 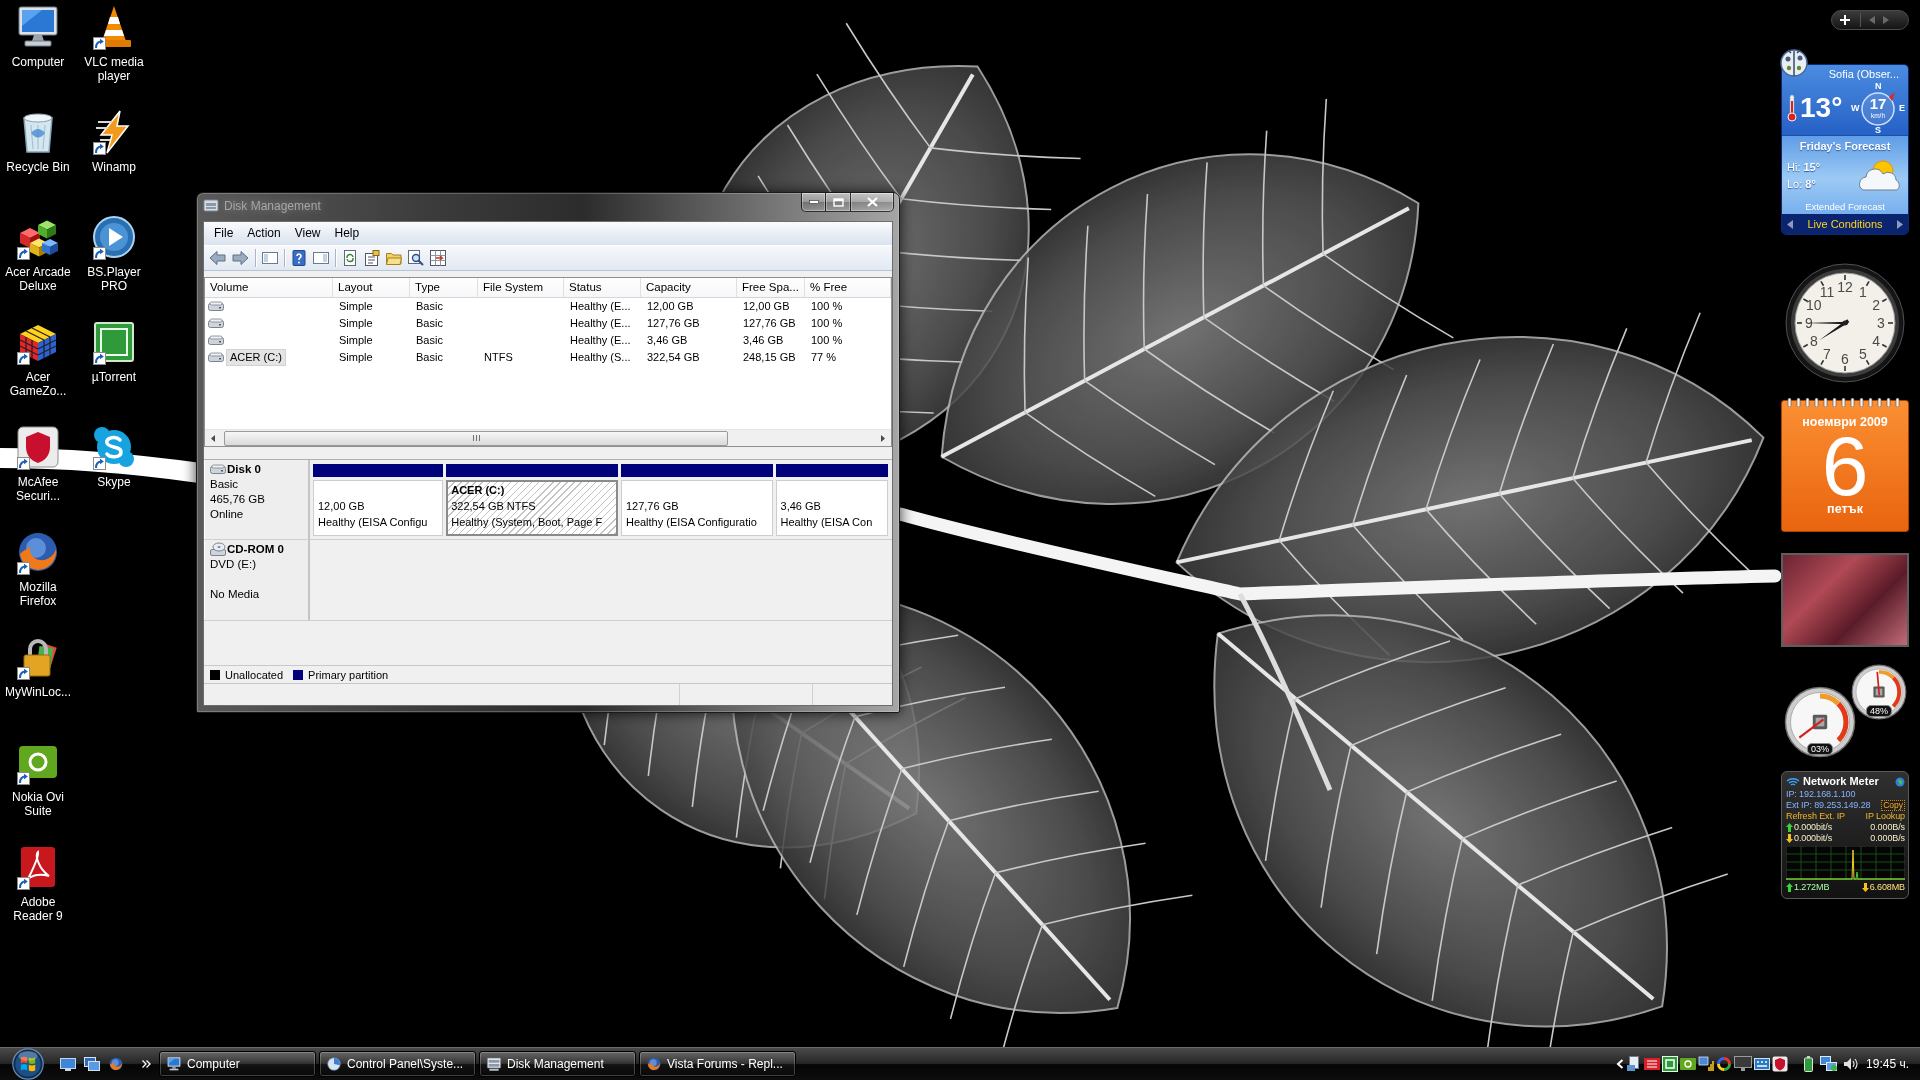 What do you see at coordinates (1845, 20) in the screenshot?
I see `plus-icon` at bounding box center [1845, 20].